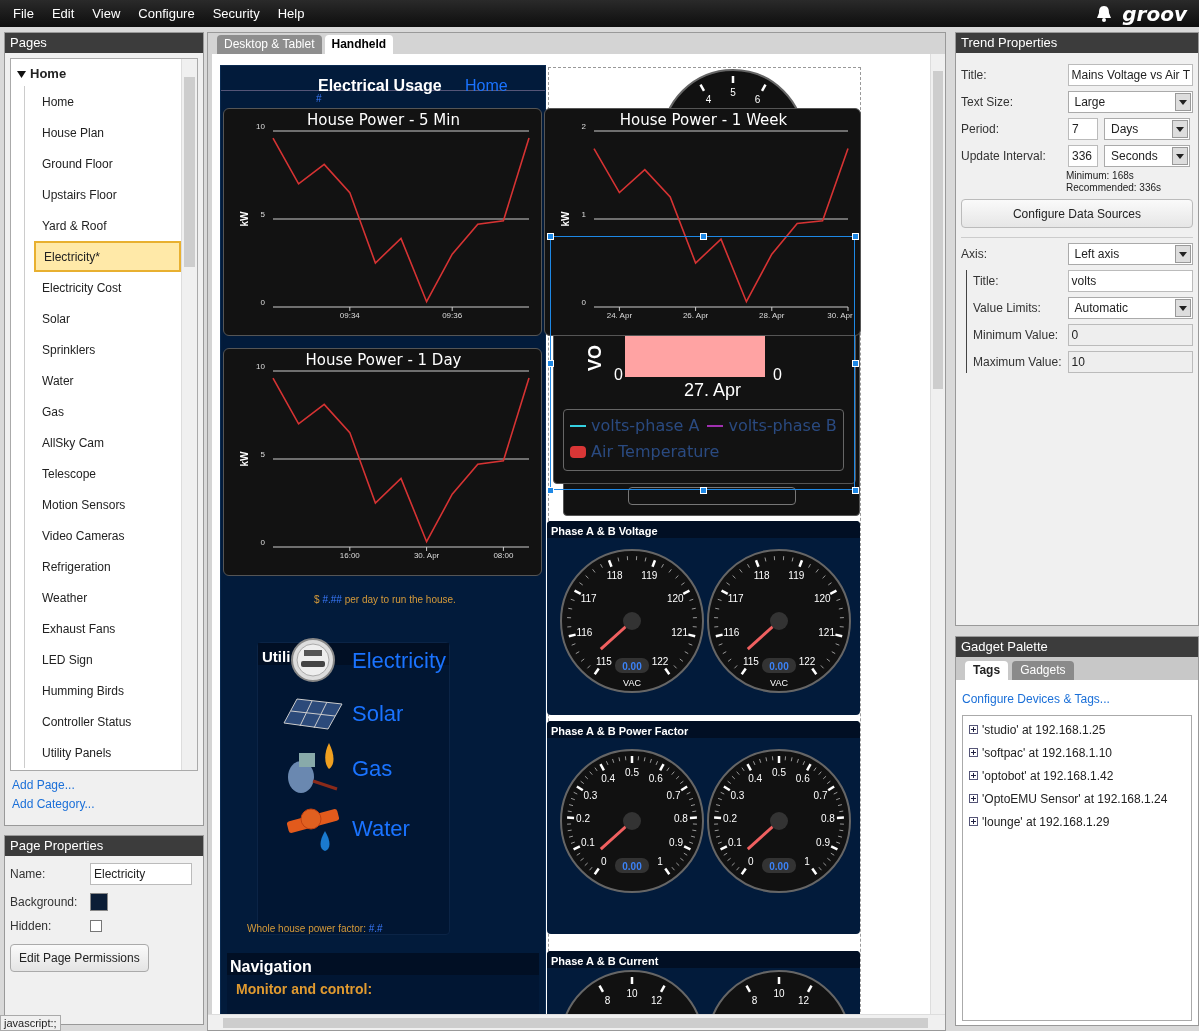  I want to click on device-item: 'OptoEMU Sensor' at 192.168.1.24, so click(1075, 798).